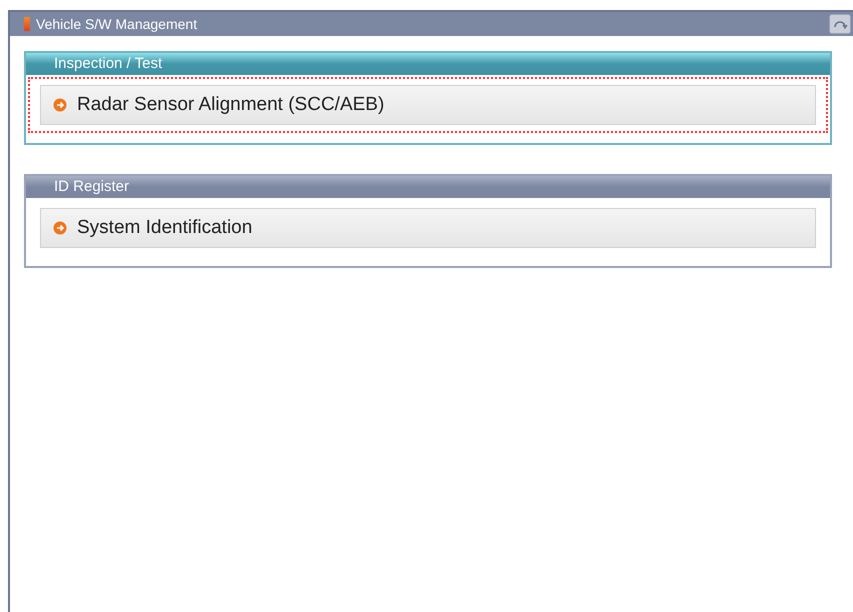  What do you see at coordinates (840, 24) in the screenshot?
I see `retry-button` at bounding box center [840, 24].